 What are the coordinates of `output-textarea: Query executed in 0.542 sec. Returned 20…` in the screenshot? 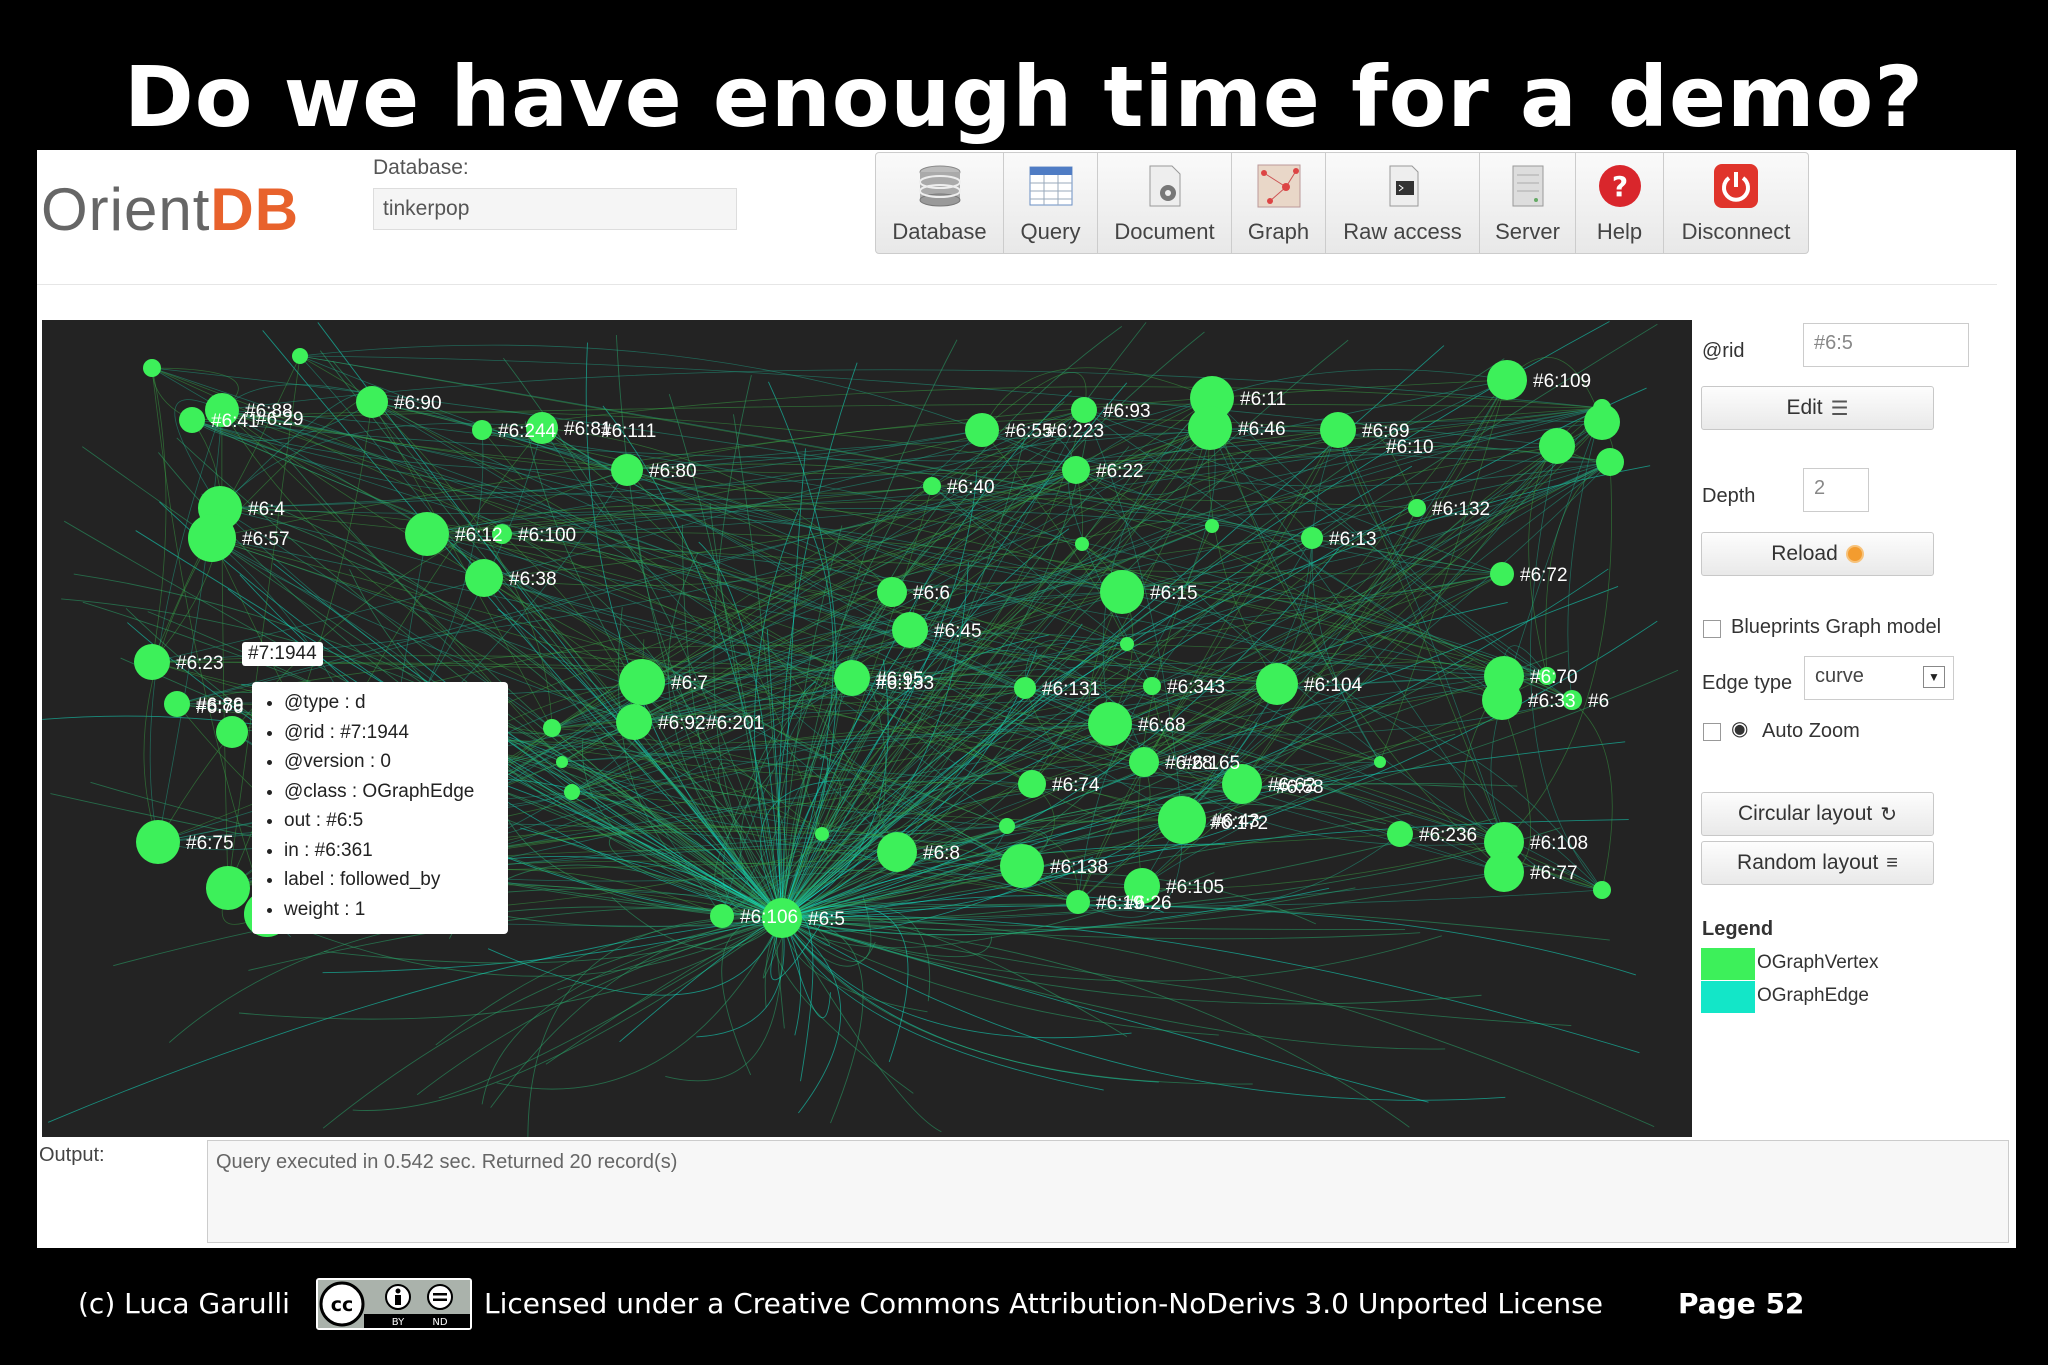 It's located at (1108, 1191).